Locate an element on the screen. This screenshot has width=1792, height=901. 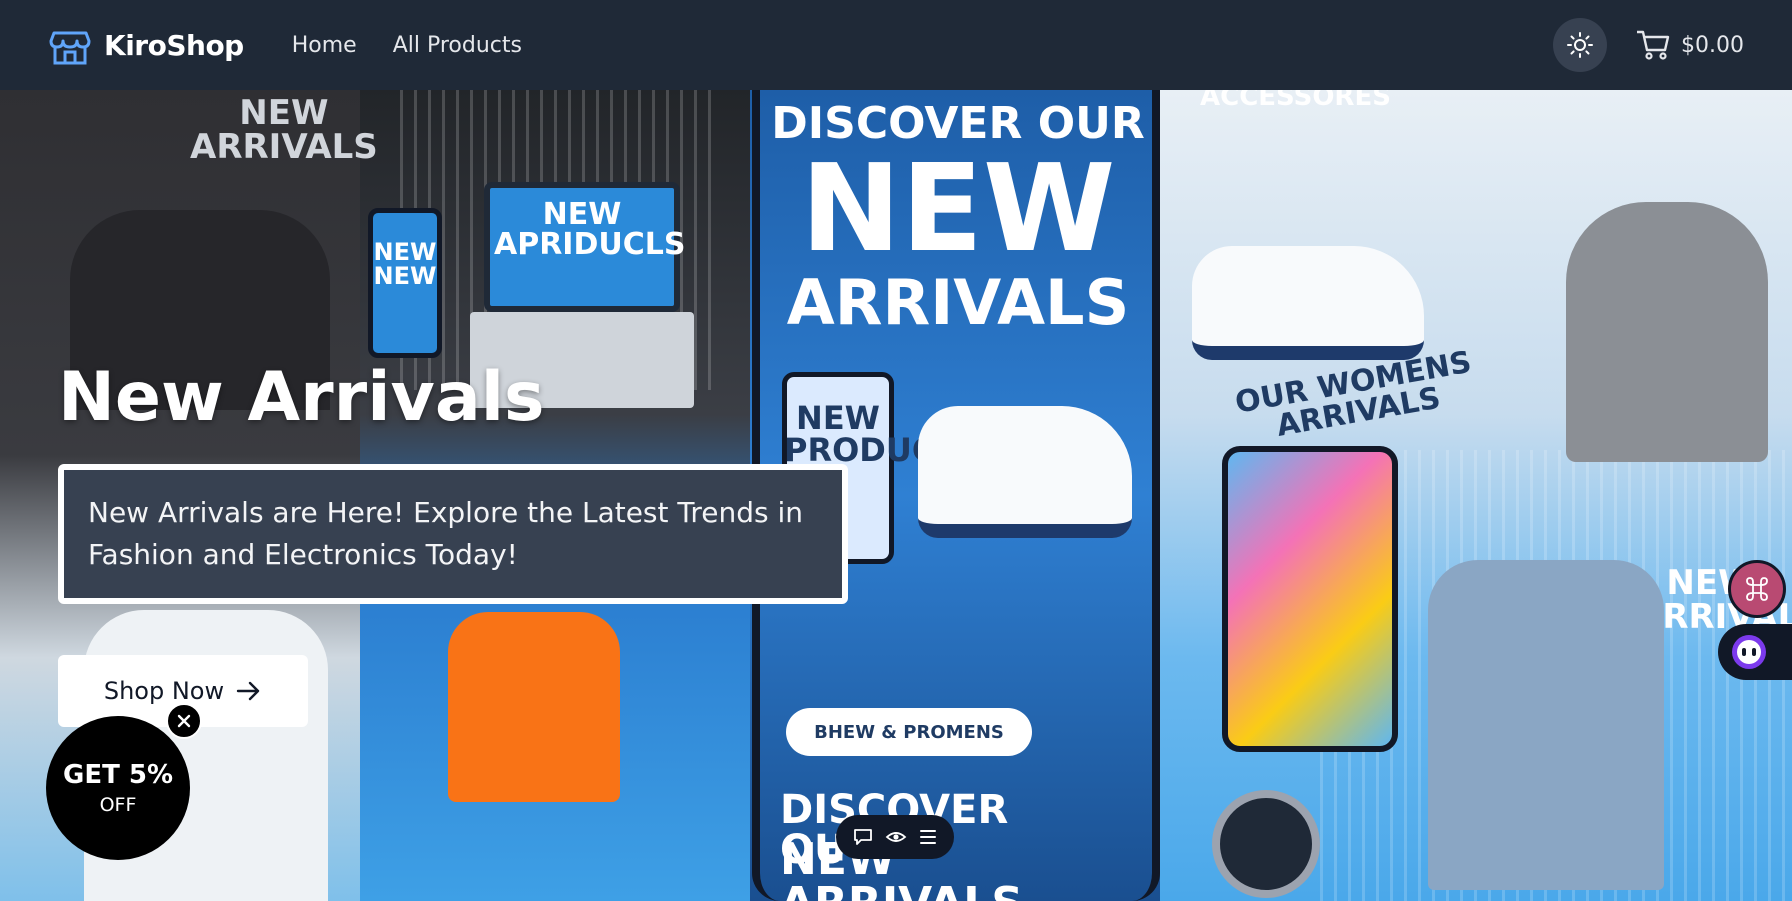
discount-badge: GET 5% OFF is located at coordinates (118, 788).